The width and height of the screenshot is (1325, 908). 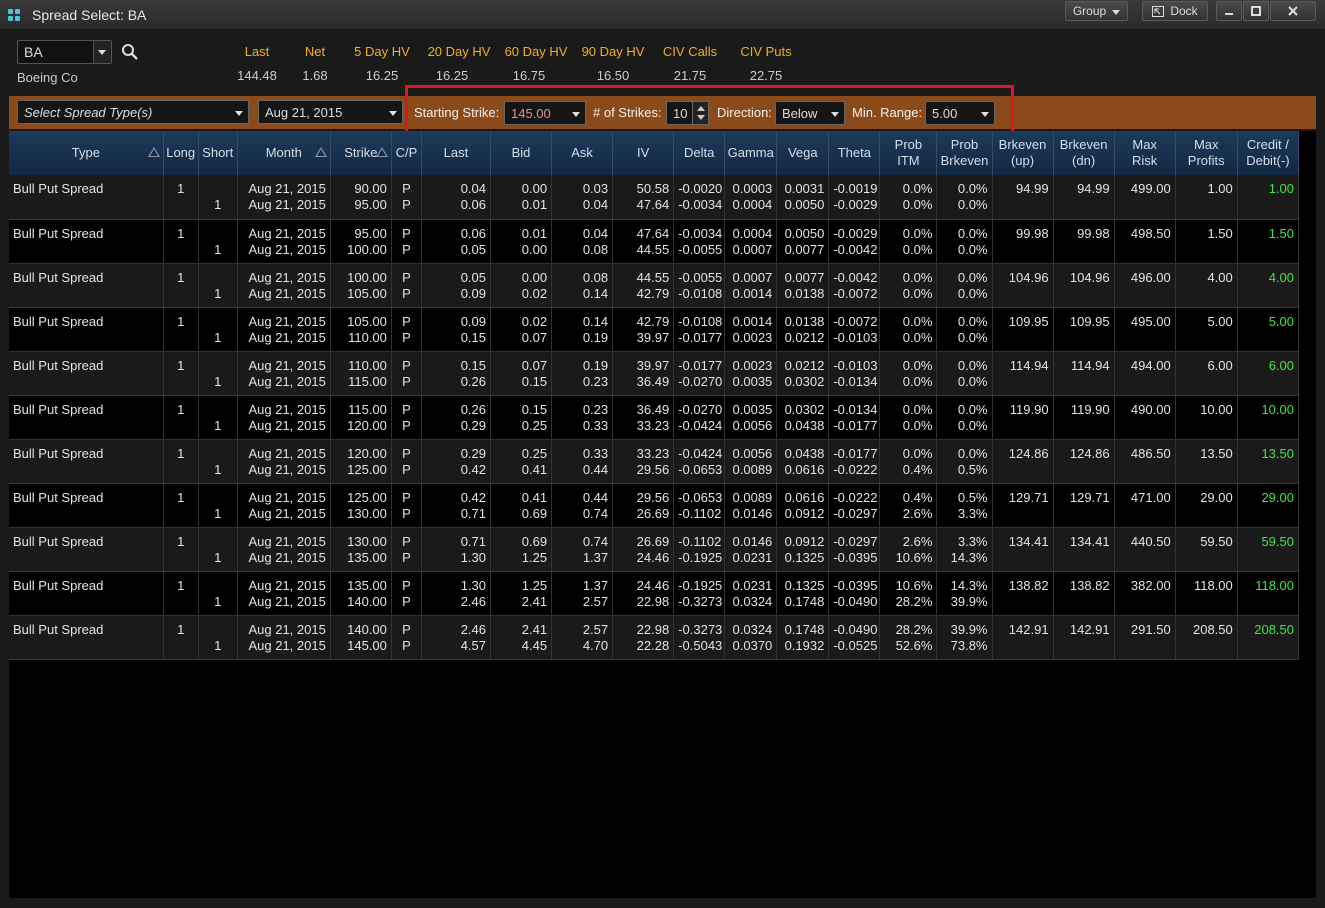 What do you see at coordinates (133, 112) in the screenshot?
I see `spread-type-select: Select Spread Type(s)` at bounding box center [133, 112].